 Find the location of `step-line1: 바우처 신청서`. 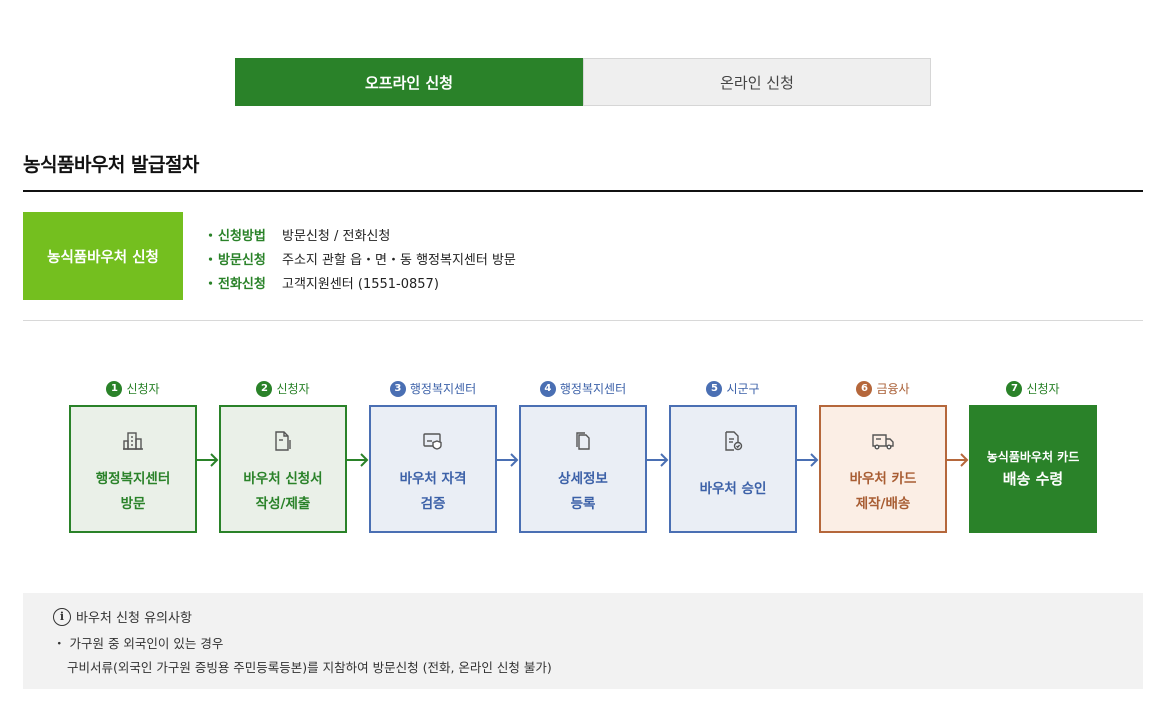

step-line1: 바우처 신청서 is located at coordinates (283, 479).